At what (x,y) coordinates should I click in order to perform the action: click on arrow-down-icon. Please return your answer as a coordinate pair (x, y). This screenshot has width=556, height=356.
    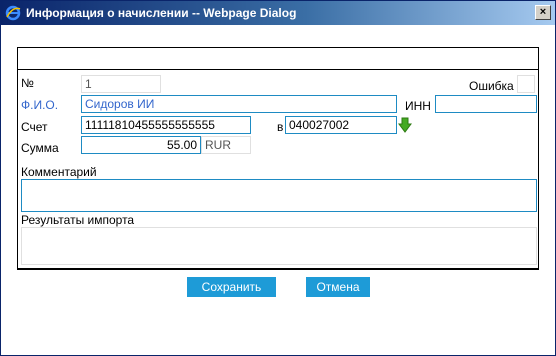
    Looking at the image, I should click on (405, 125).